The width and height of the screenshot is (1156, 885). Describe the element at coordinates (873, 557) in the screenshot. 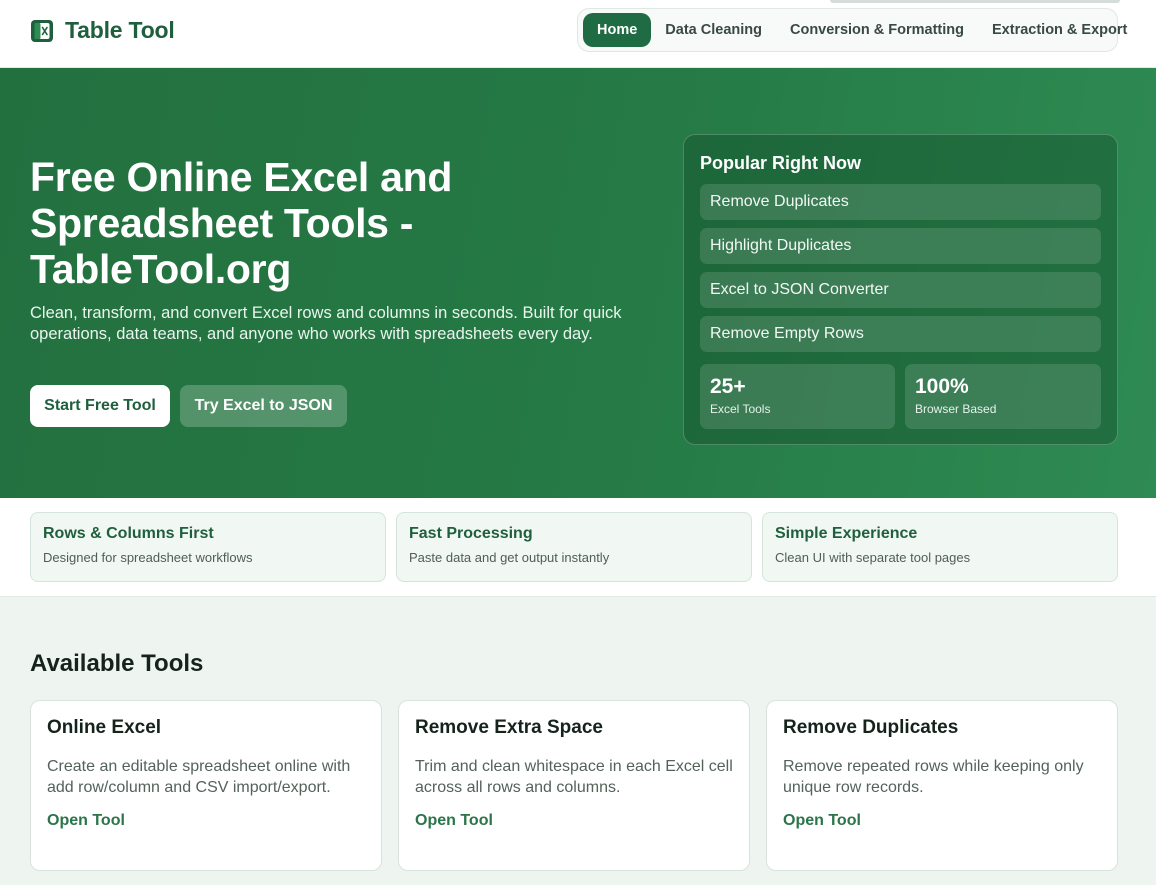

I see `feature-desc: Clean UI with separate tool pages` at that location.